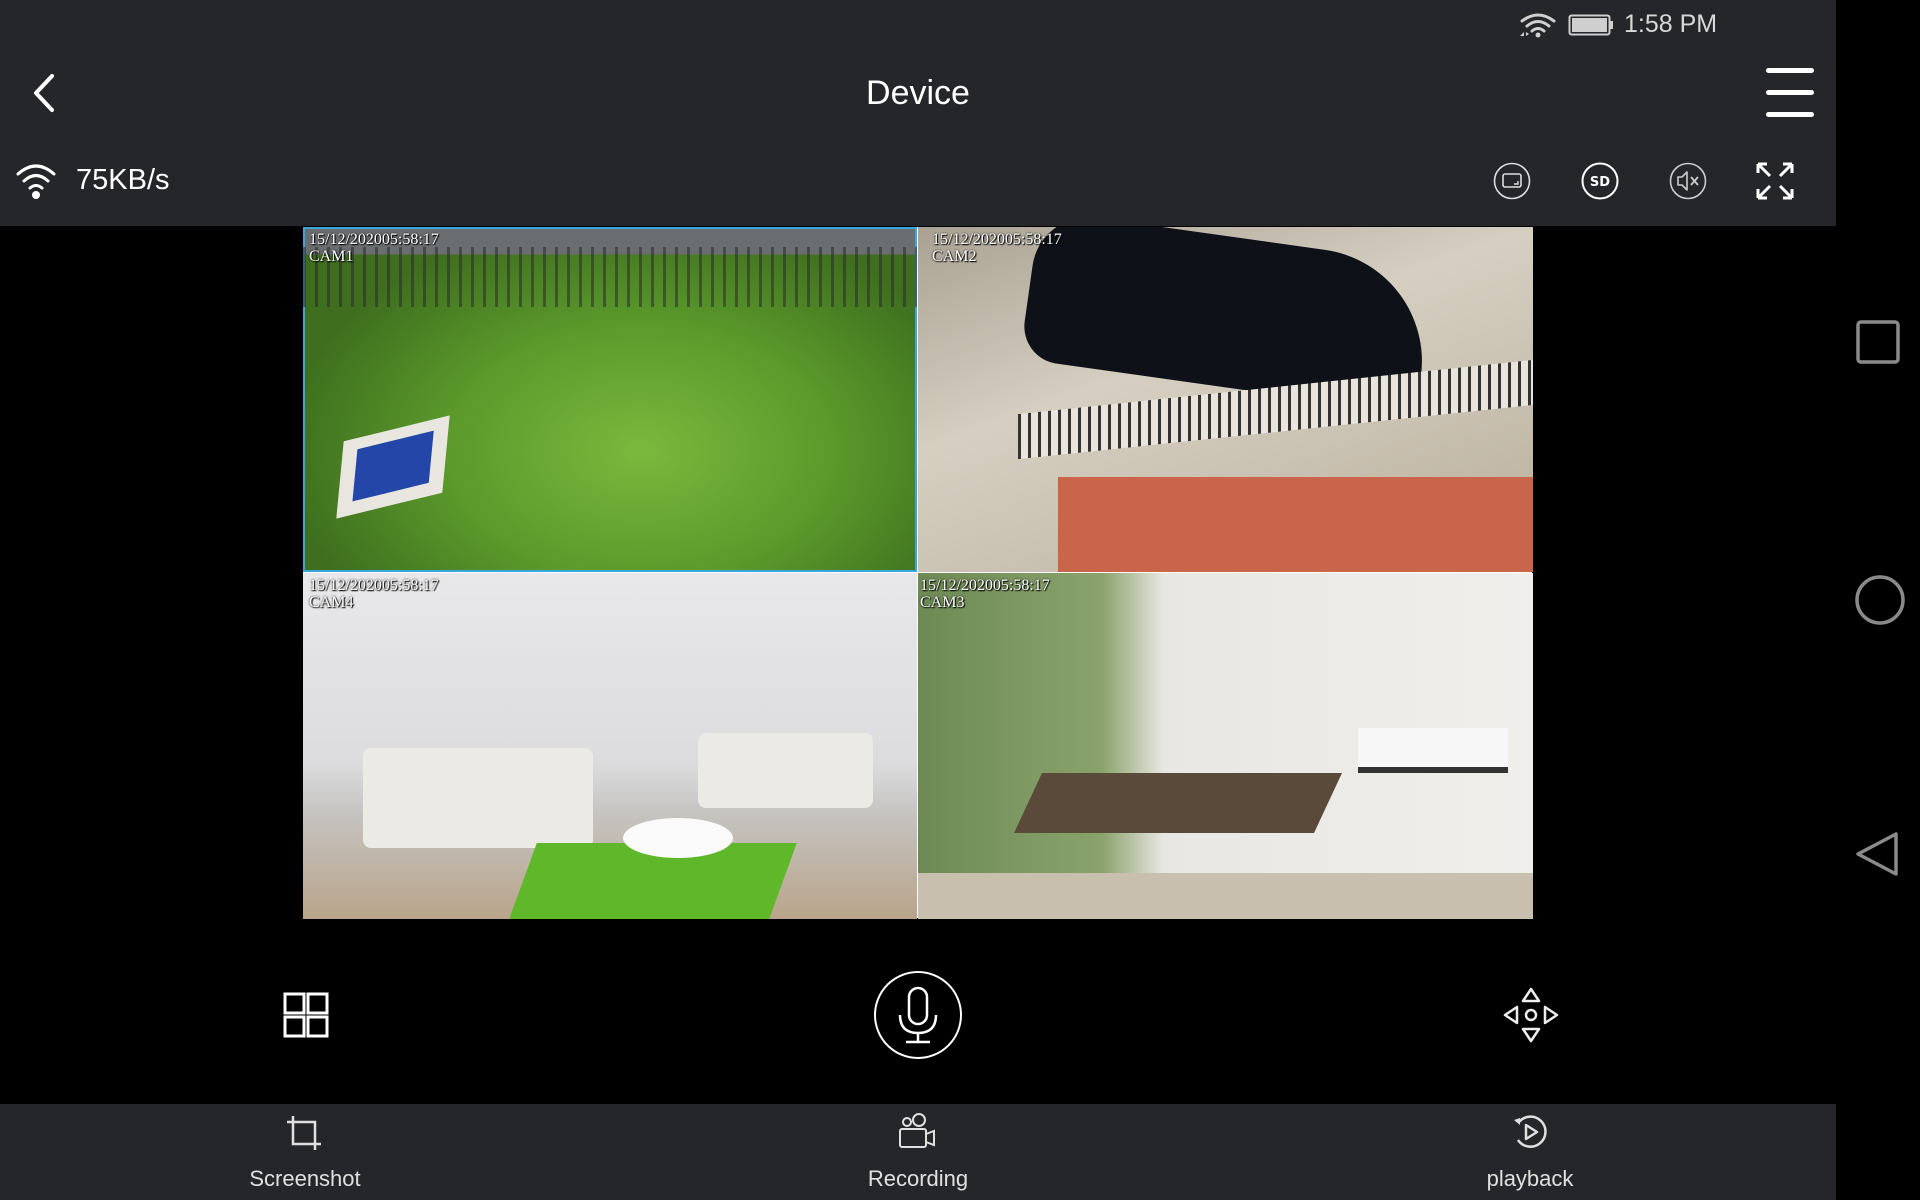 The width and height of the screenshot is (1920, 1200). I want to click on expand-icon, so click(1775, 181).